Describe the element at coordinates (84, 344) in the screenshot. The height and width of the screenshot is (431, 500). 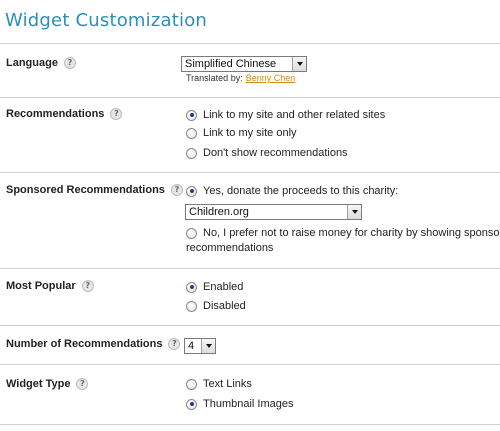
I see `number-of-recommendations-label: Number of Recommendations` at that location.